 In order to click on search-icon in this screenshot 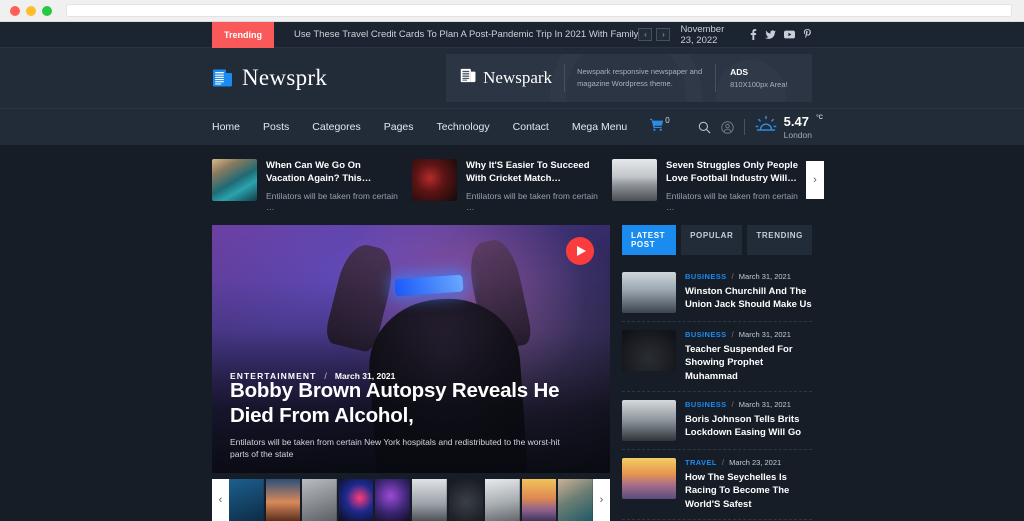, I will do `click(704, 127)`.